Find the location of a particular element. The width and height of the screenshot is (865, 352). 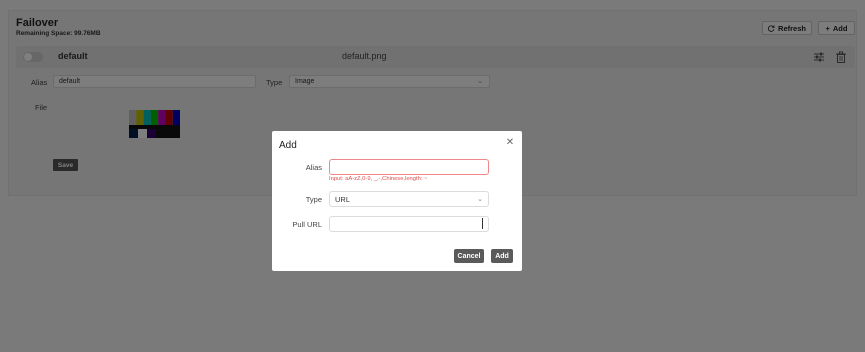

alias-validation-hint: Input: aA-zZ,0-9, _,-,Chinese,length: ~ is located at coordinates (378, 179).